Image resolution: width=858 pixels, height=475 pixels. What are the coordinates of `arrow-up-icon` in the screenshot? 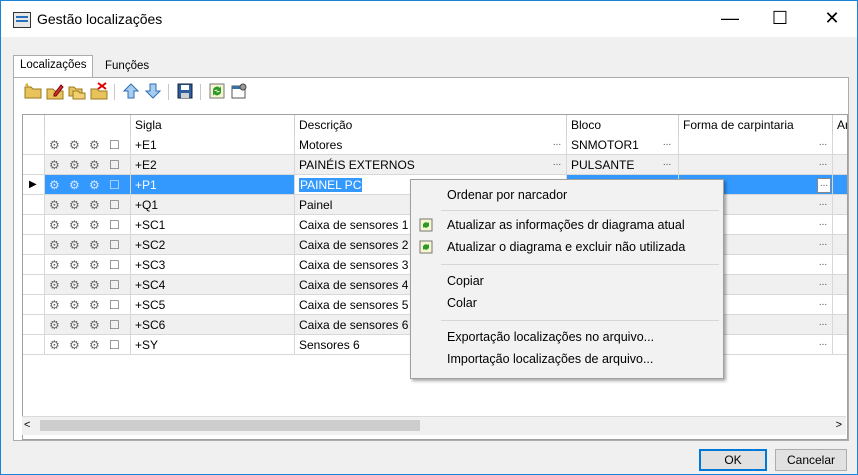 It's located at (131, 91).